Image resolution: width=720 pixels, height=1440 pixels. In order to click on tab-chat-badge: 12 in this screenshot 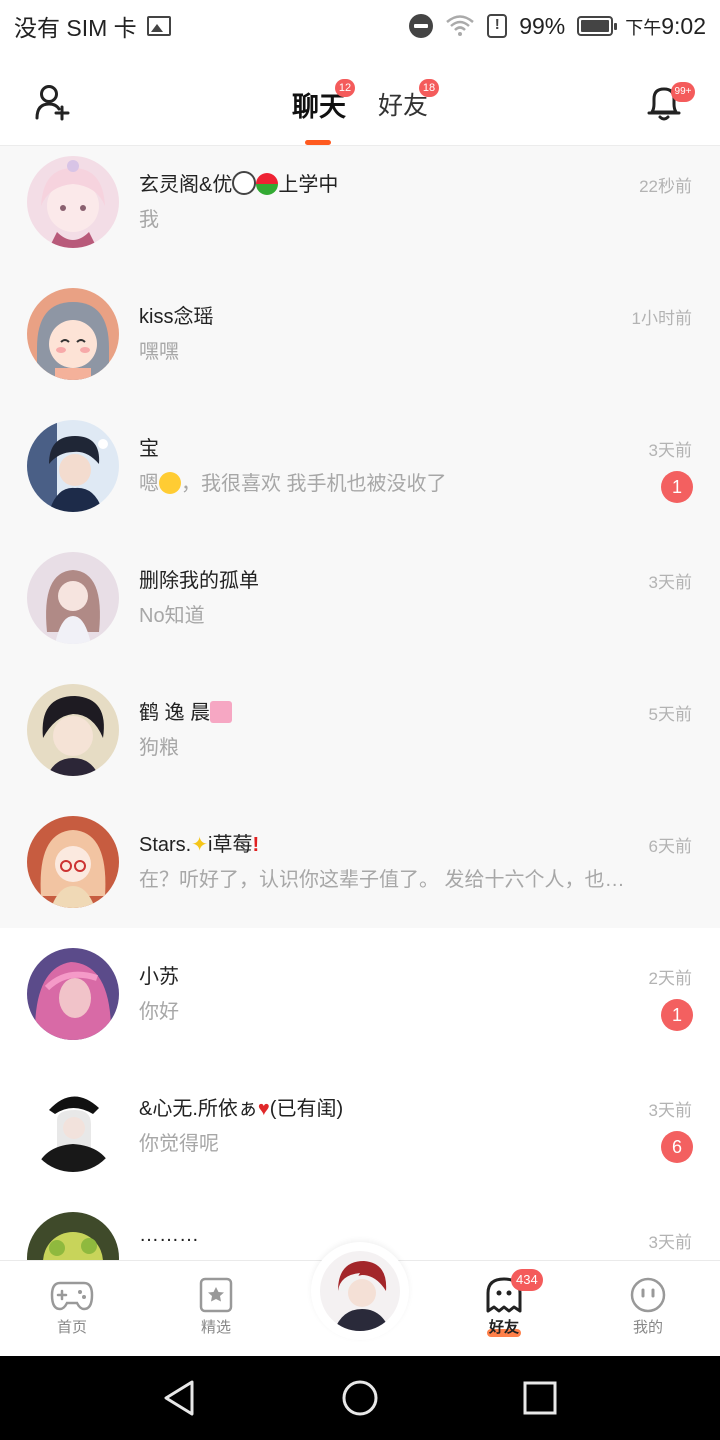, I will do `click(345, 88)`.